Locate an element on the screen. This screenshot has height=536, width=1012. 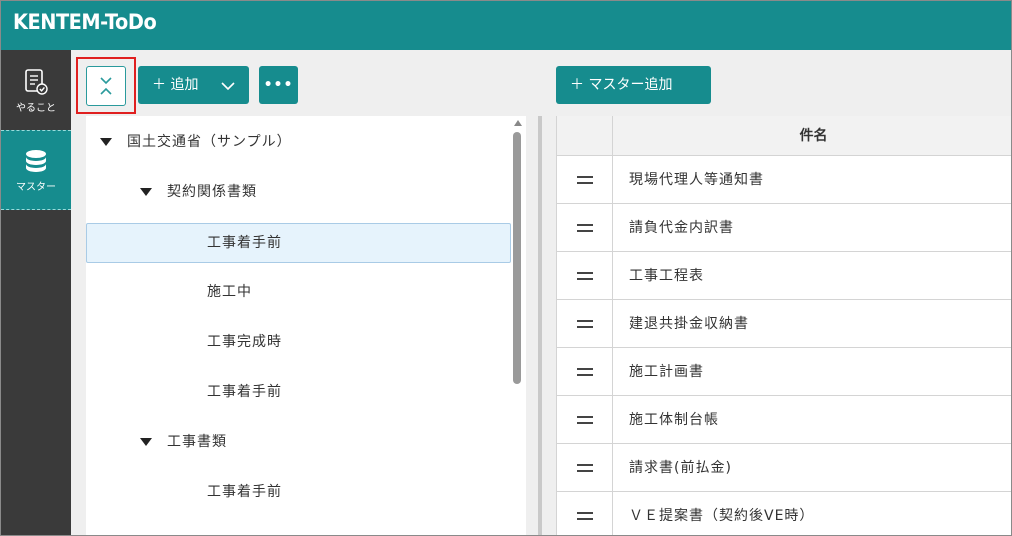
sidebar-item-label: やること is located at coordinates (36, 108).